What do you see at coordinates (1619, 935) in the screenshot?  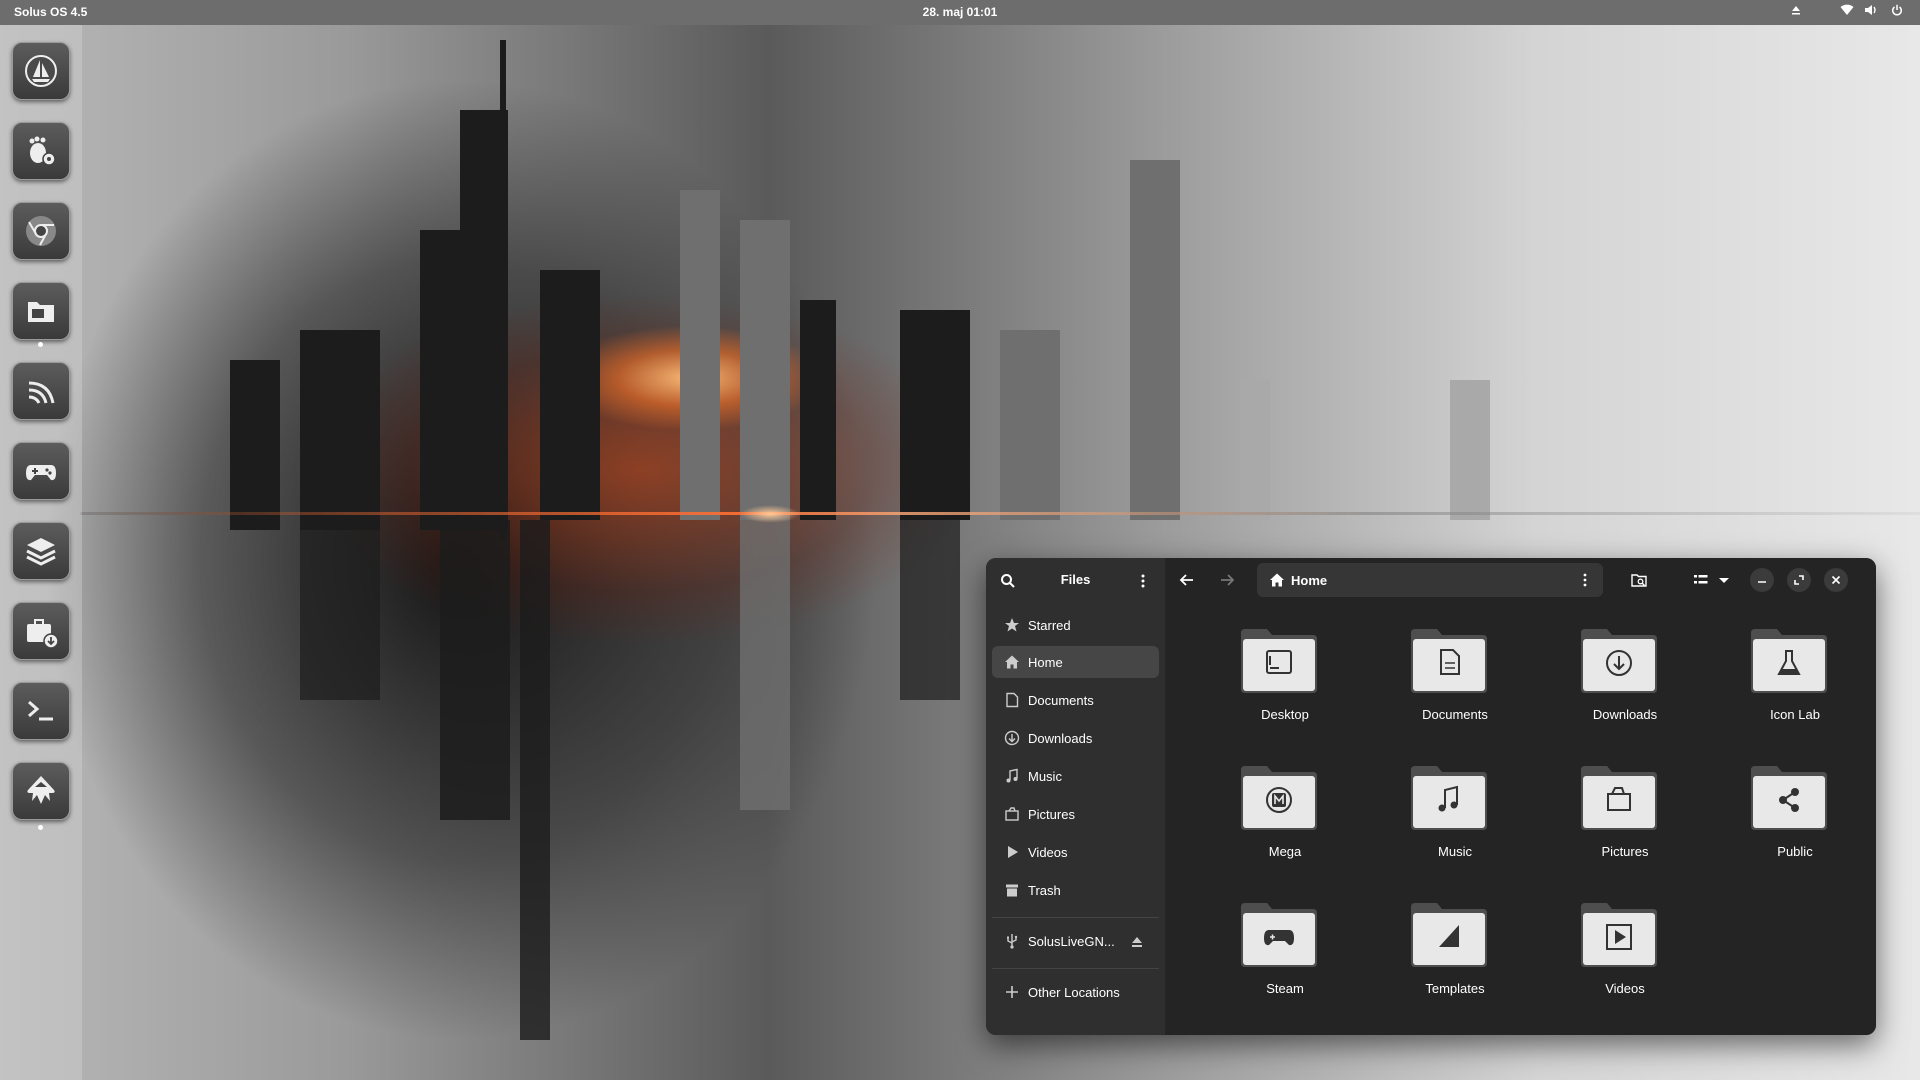 I see `videos-folder-icon` at bounding box center [1619, 935].